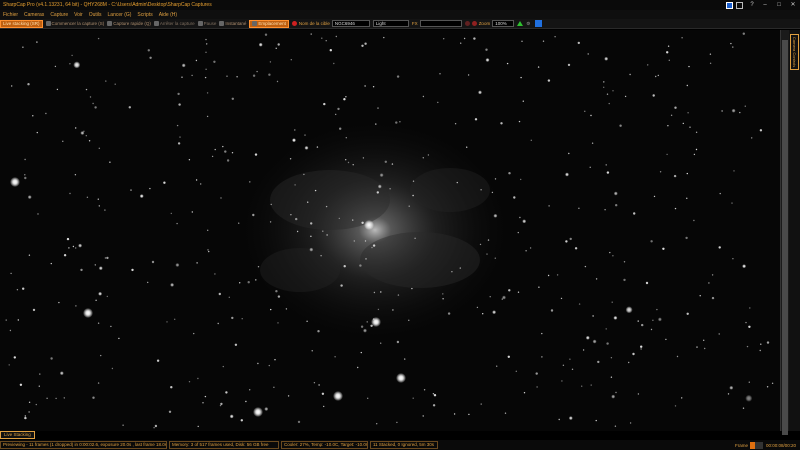  Describe the element at coordinates (144, 15) in the screenshot. I see `menu-scripts: Scripts` at that location.